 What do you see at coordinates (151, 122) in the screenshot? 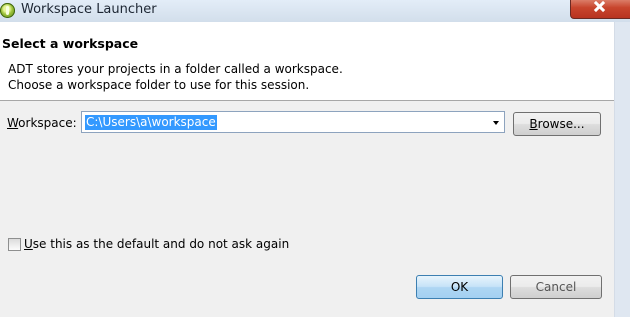
I see `workspace-input-value: C:\Users\a\workspace` at bounding box center [151, 122].